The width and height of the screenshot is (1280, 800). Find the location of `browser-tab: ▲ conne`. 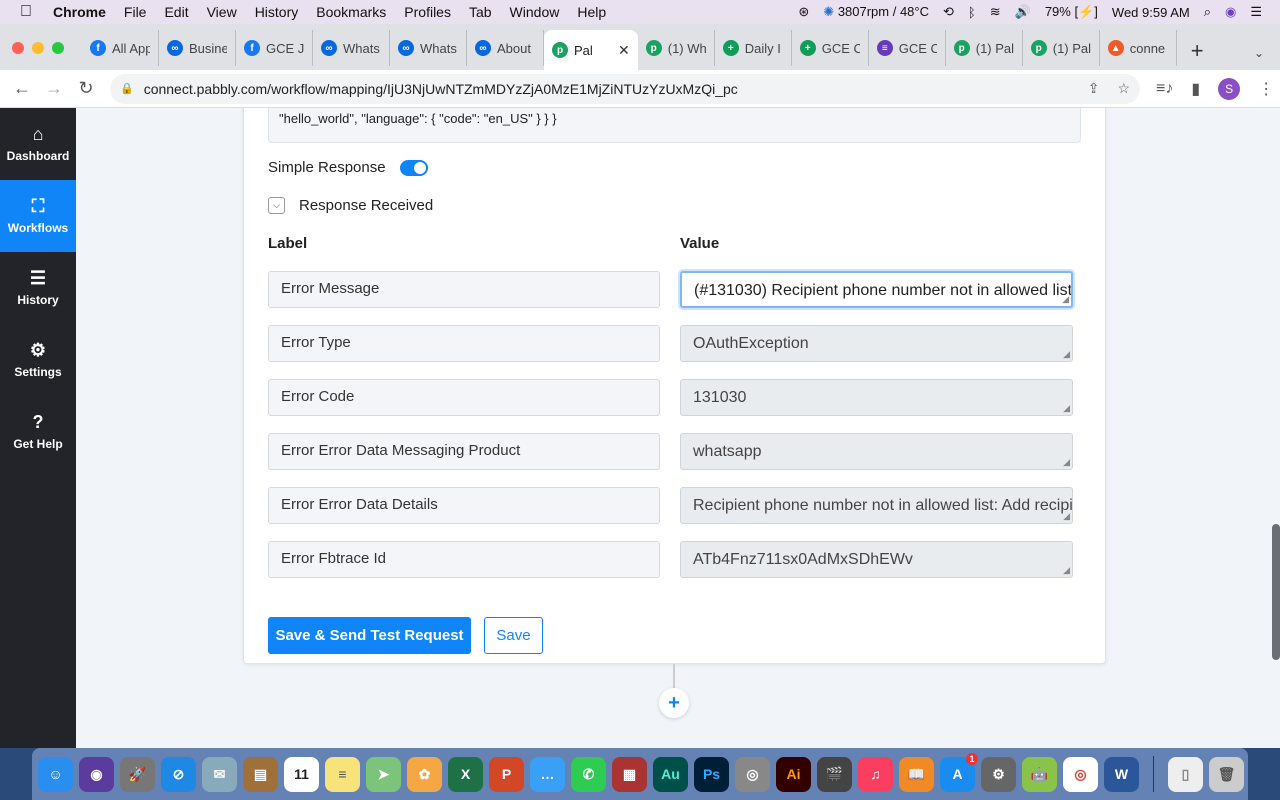

browser-tab: ▲ conne is located at coordinates (1138, 48).